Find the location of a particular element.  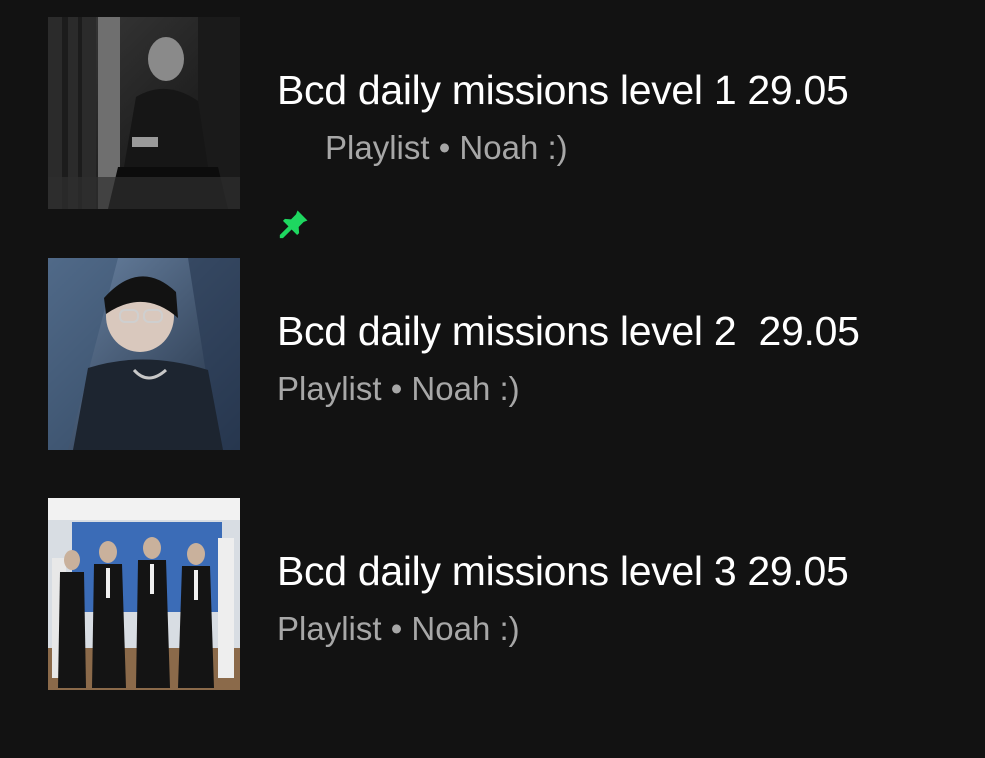

playlist-title: Bcd daily missions level 2 29.05 is located at coordinates (568, 331).